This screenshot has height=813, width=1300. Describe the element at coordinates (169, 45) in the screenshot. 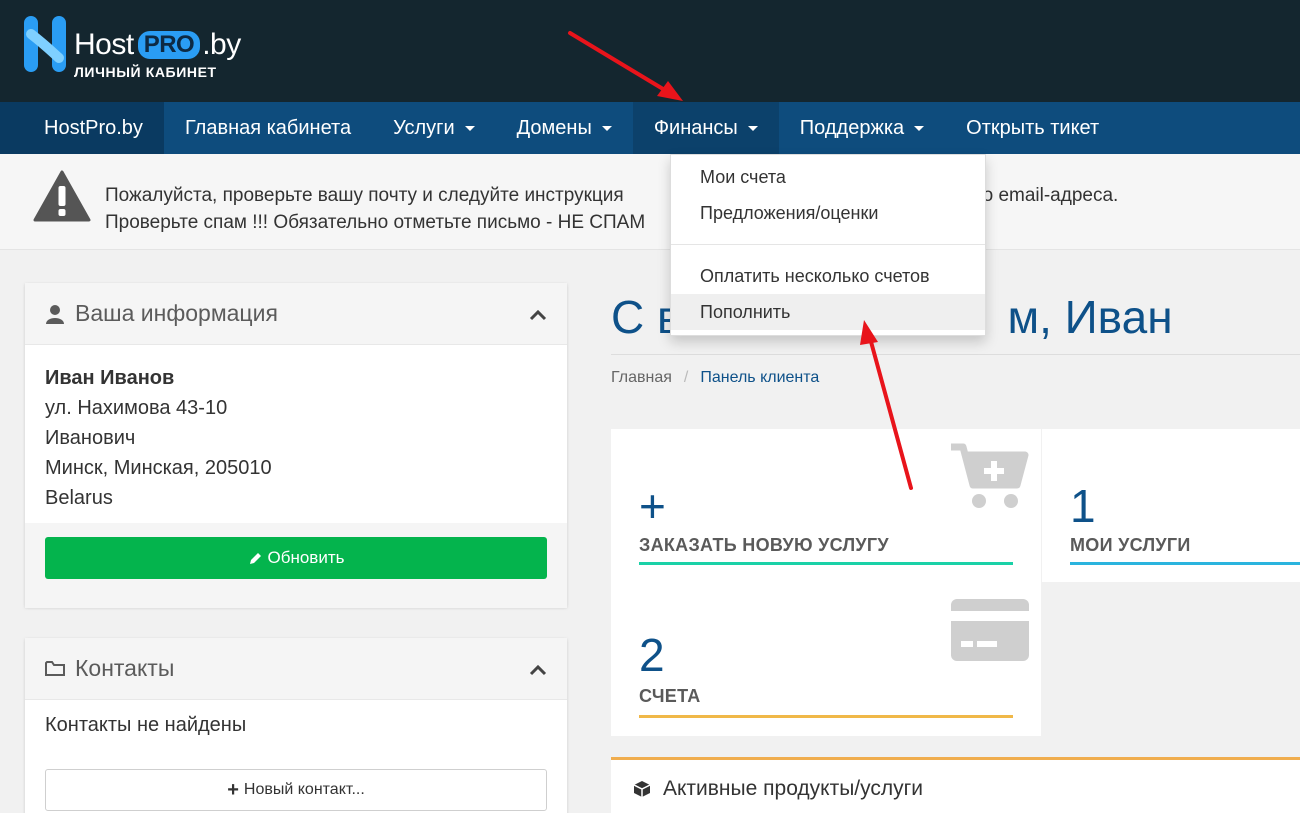

I see `logo-pro-badge: PRO` at that location.